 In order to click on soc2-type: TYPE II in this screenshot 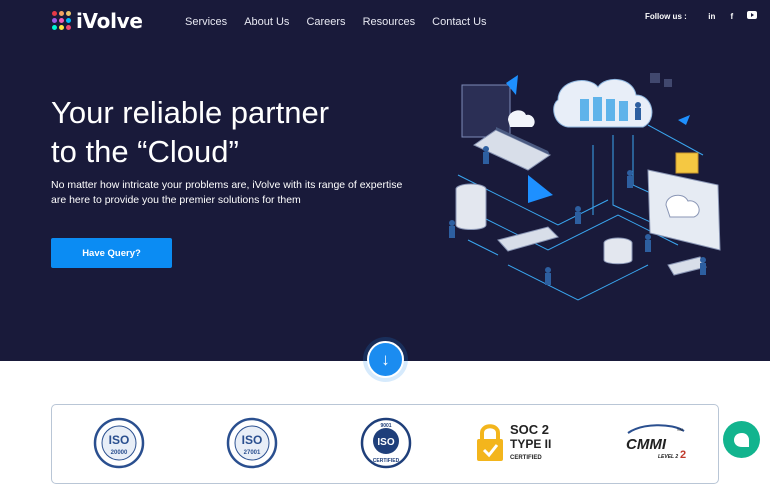, I will do `click(530, 444)`.